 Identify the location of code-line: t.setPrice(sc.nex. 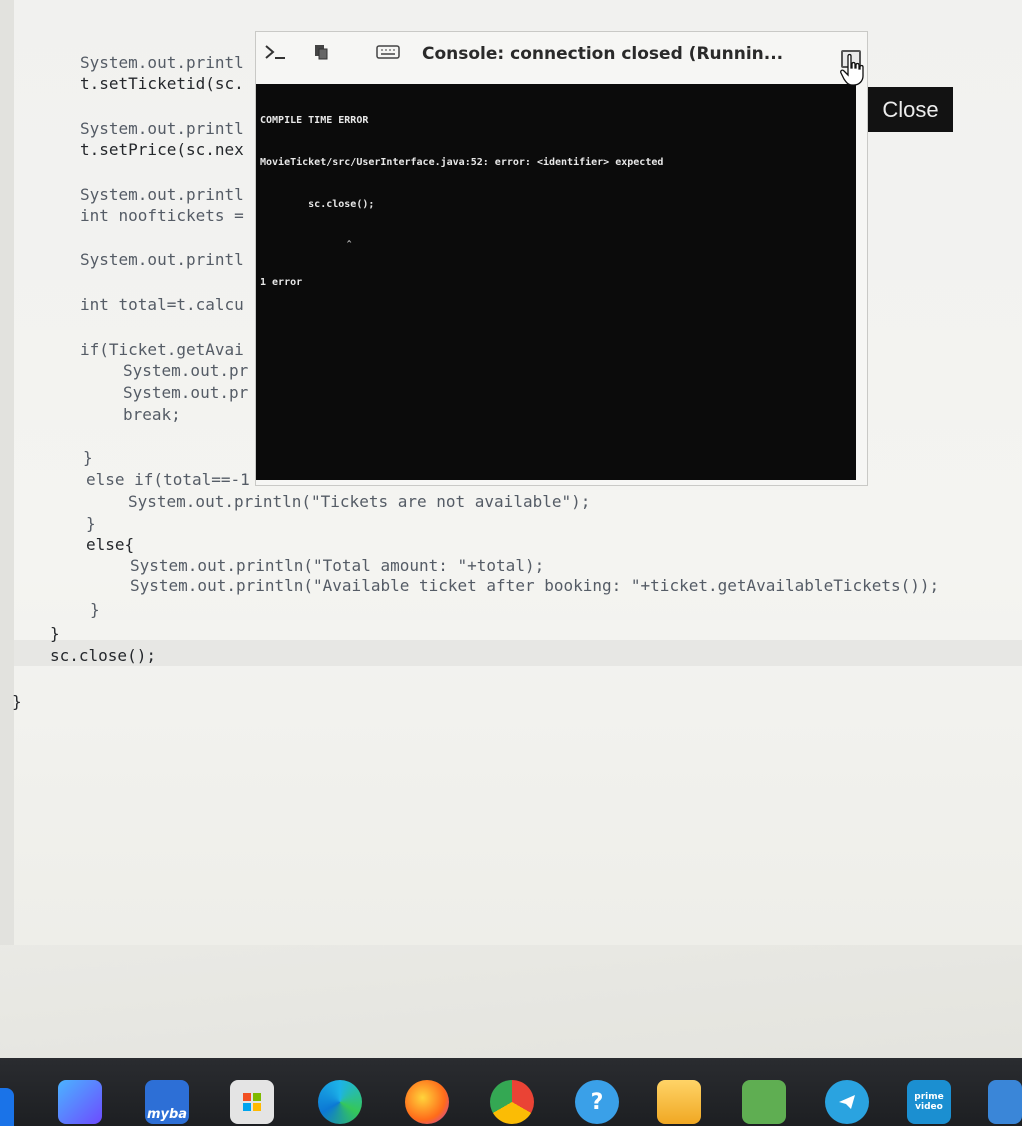
(162, 149).